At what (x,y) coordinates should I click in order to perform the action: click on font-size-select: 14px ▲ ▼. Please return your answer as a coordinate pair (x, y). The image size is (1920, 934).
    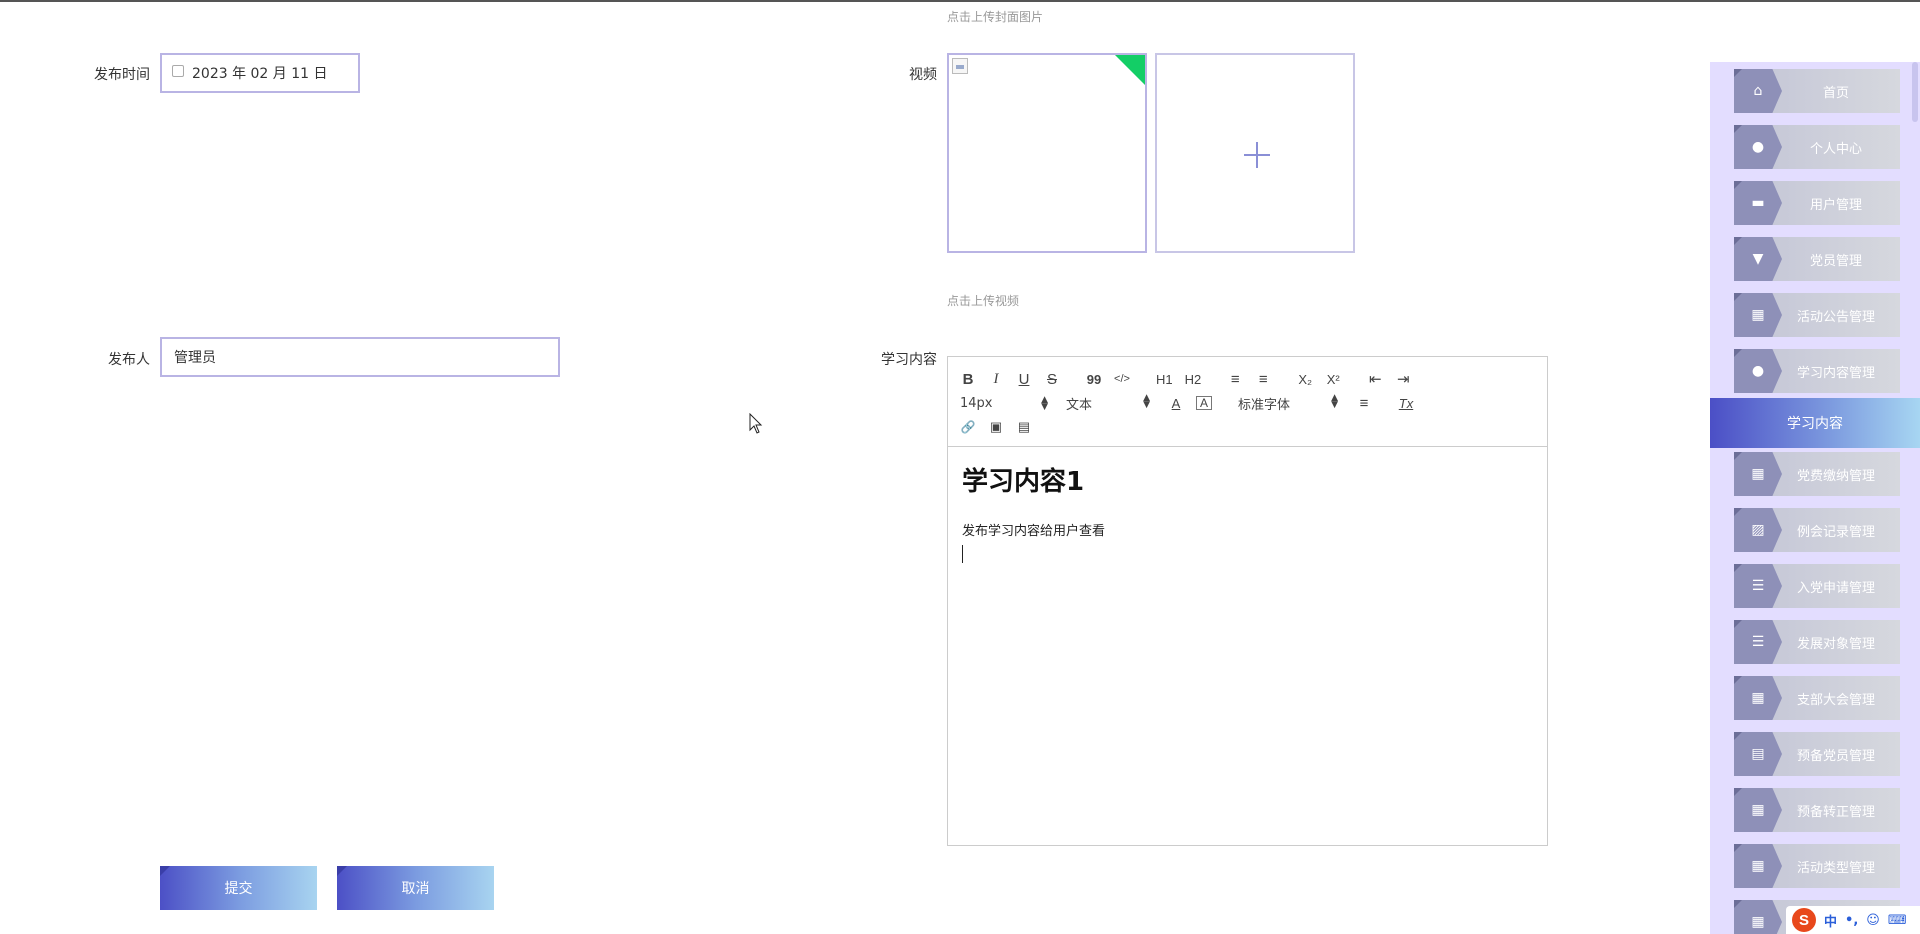
    Looking at the image, I should click on (1004, 403).